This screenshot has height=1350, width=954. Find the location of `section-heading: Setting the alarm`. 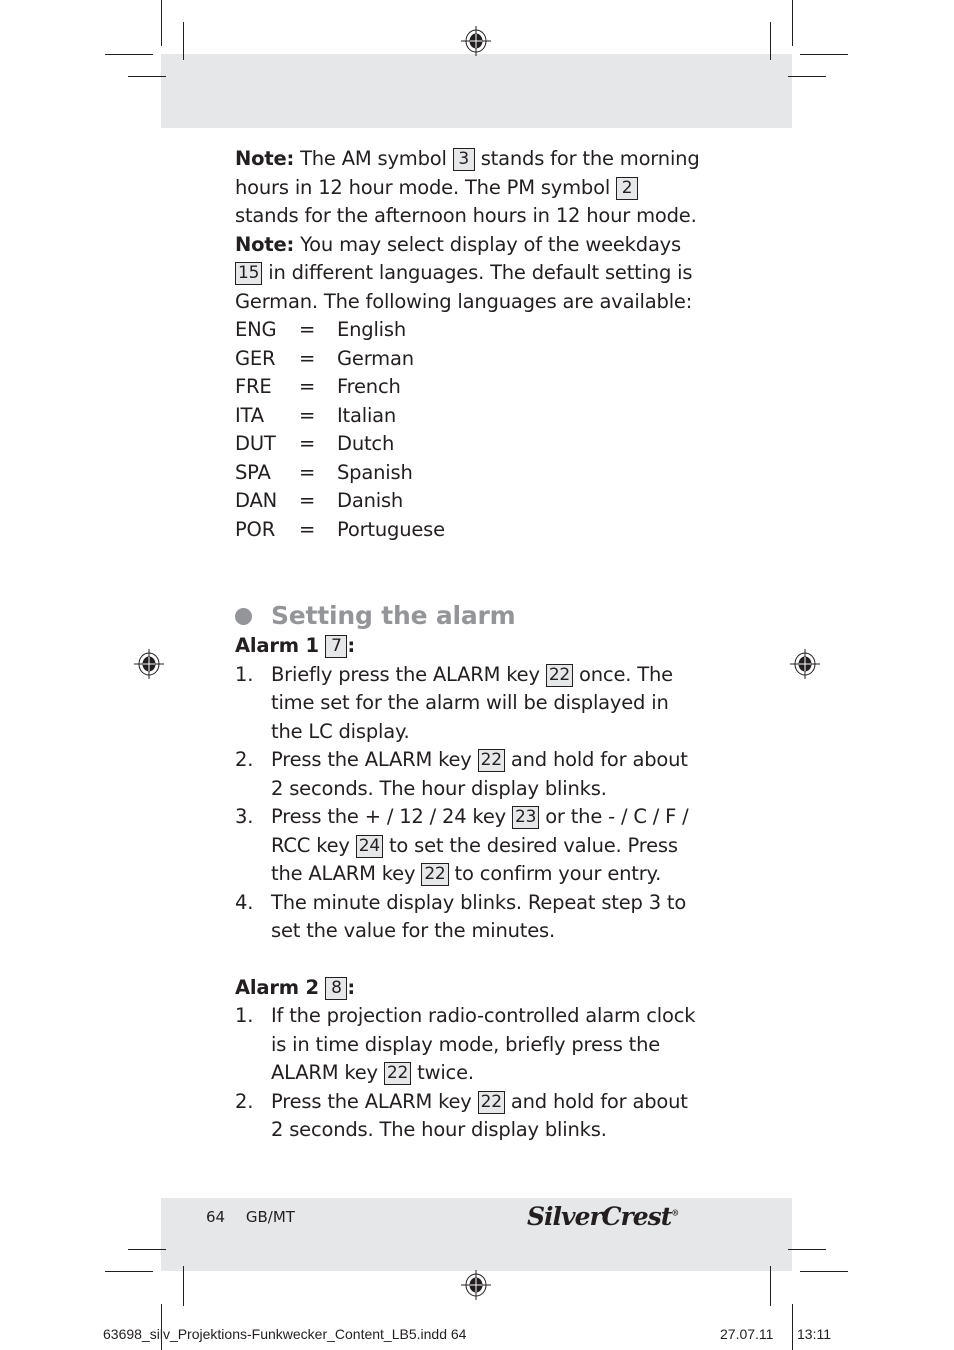

section-heading: Setting the alarm is located at coordinates (470, 616).